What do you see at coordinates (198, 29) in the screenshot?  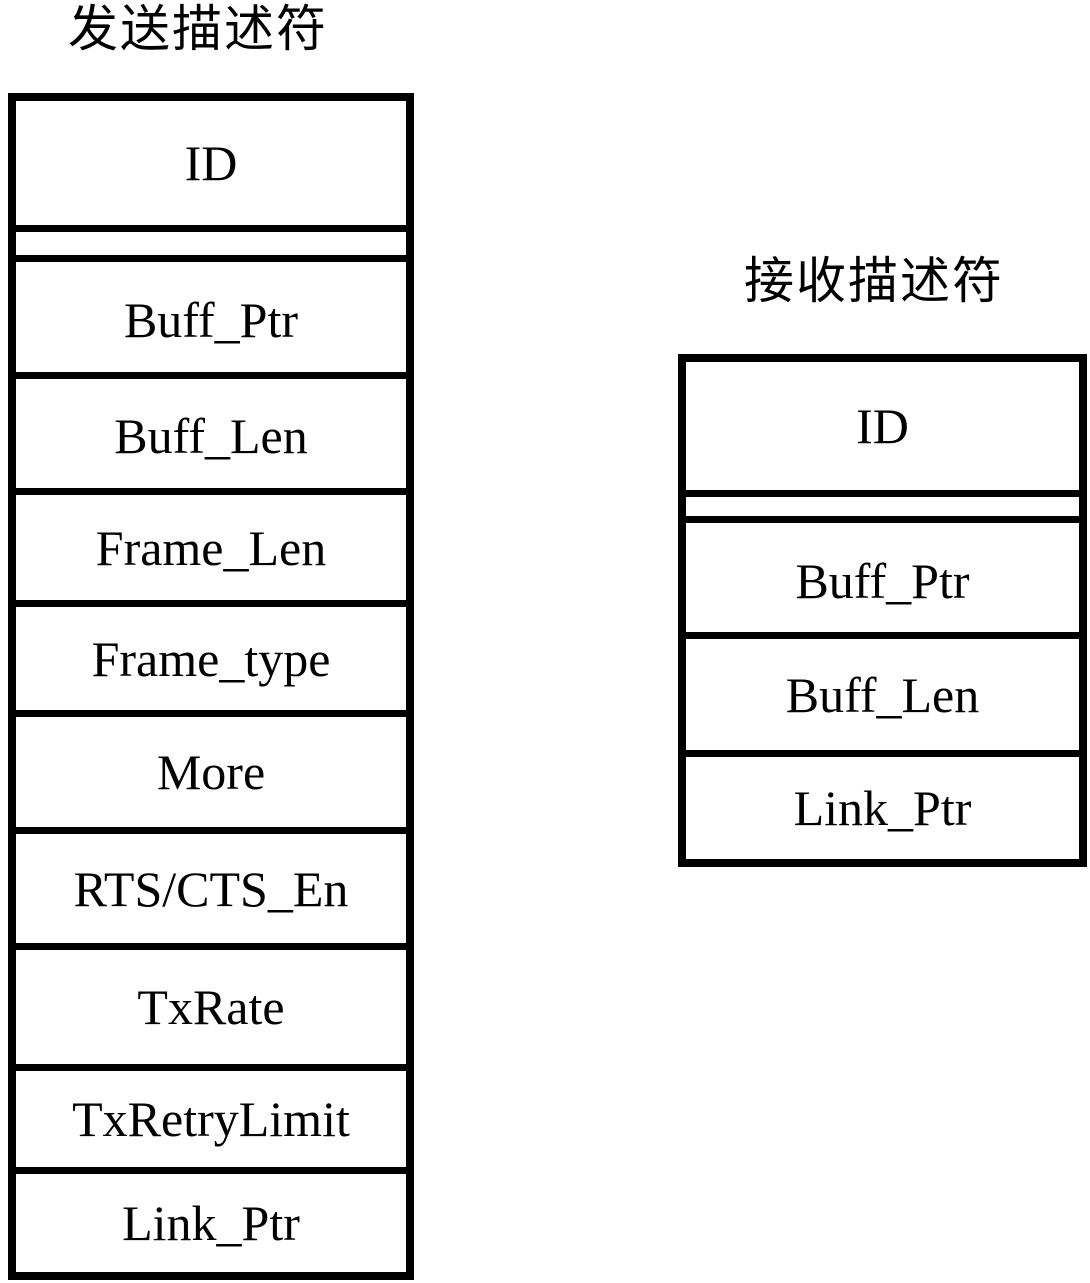 I see `transmit-descriptor-title: 发送描述符` at bounding box center [198, 29].